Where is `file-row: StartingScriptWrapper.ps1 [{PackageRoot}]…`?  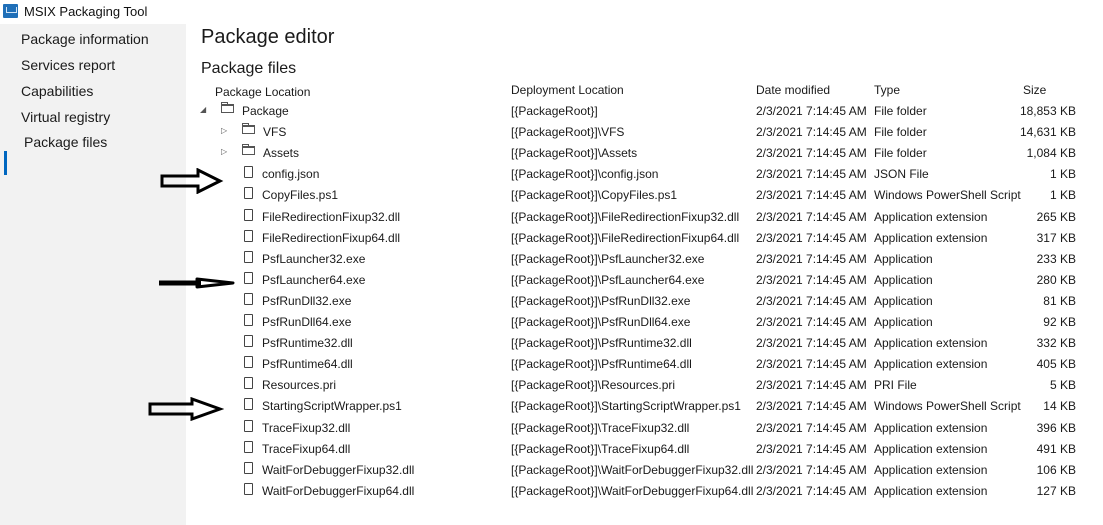
file-row: StartingScriptWrapper.ps1 [{PackageRoot}]… is located at coordinates (644, 405).